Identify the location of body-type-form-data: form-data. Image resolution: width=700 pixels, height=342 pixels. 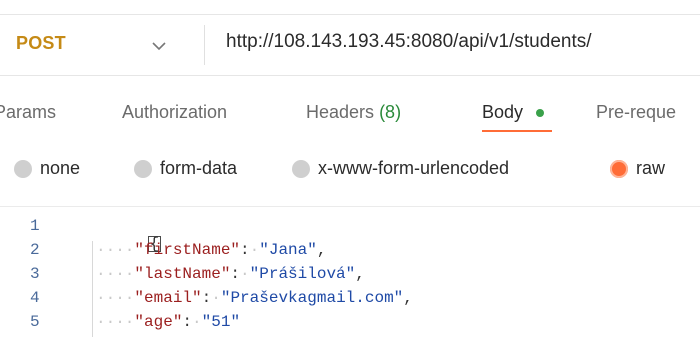
(185, 168).